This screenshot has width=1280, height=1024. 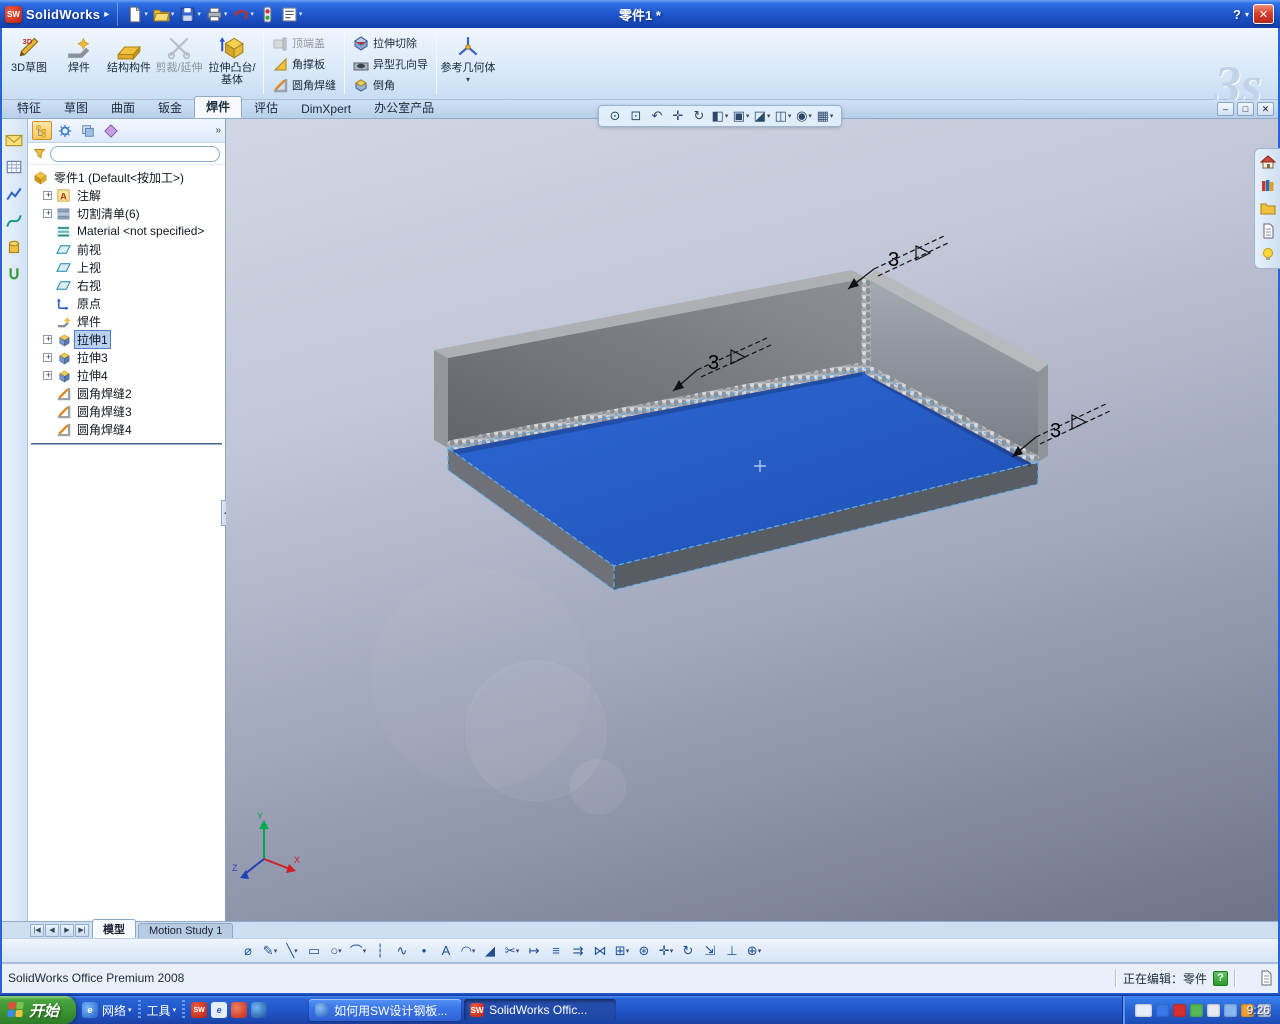 What do you see at coordinates (1263, 14) in the screenshot?
I see `close-window-button: ✕` at bounding box center [1263, 14].